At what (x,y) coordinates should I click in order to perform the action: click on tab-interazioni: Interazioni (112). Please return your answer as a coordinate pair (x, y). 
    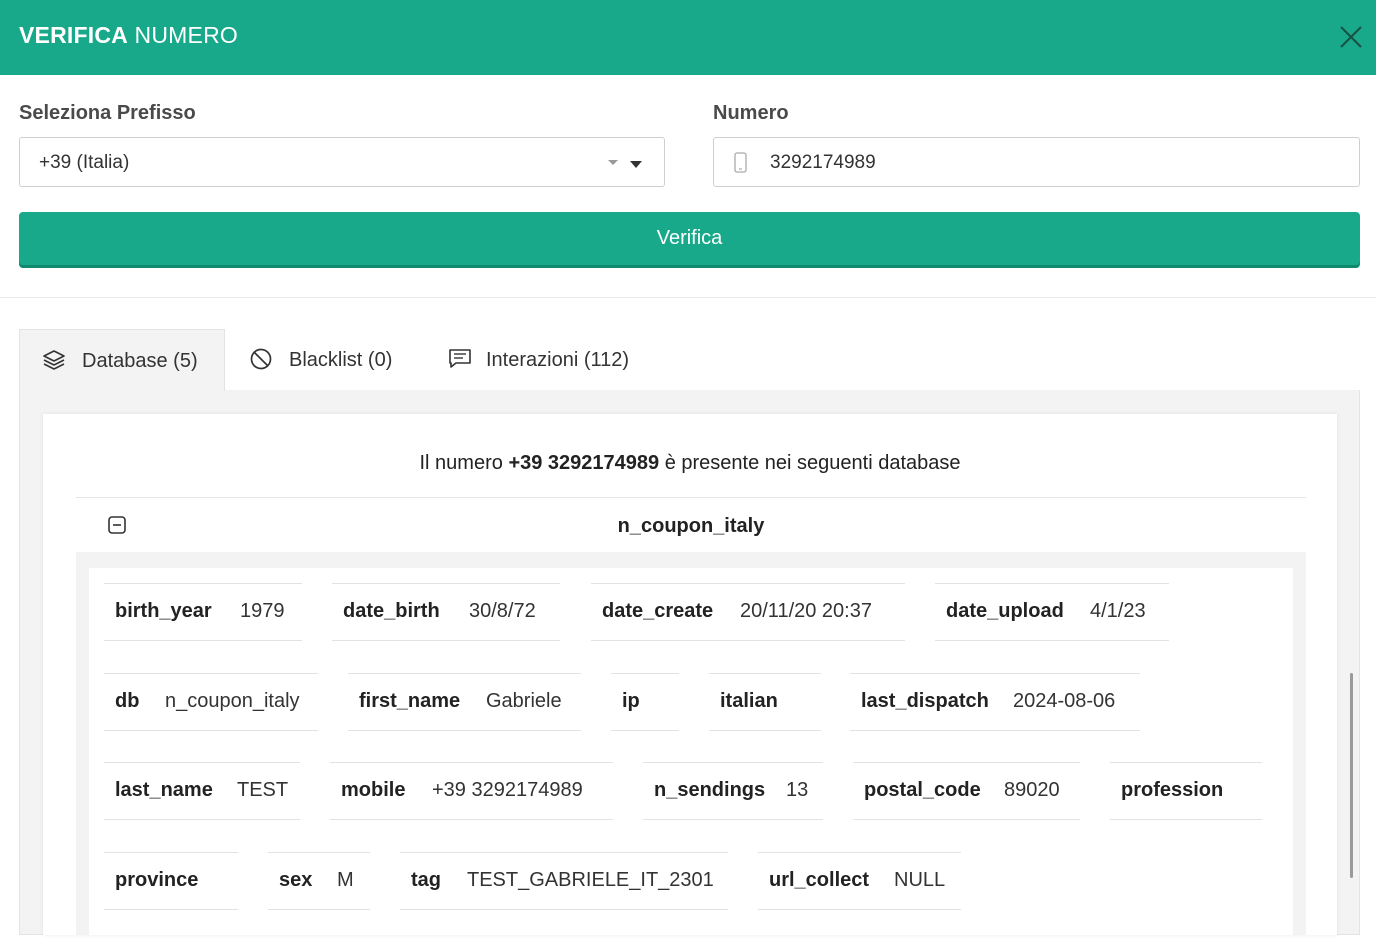
    Looking at the image, I should click on (551, 360).